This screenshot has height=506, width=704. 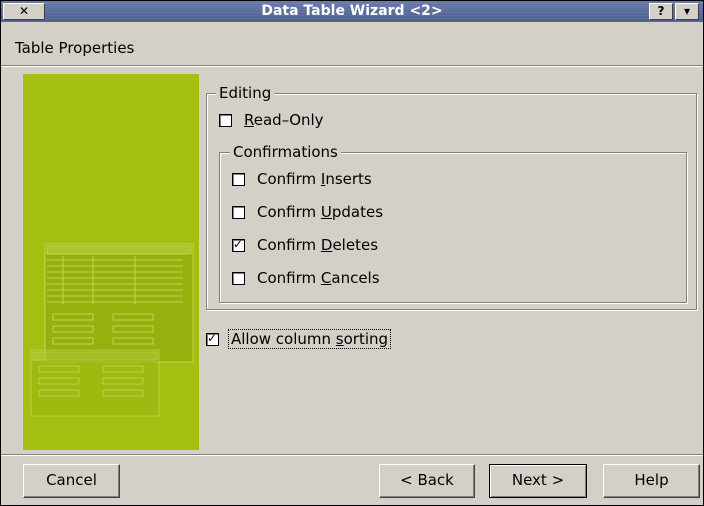 What do you see at coordinates (352, 455) in the screenshot?
I see `footer-divider` at bounding box center [352, 455].